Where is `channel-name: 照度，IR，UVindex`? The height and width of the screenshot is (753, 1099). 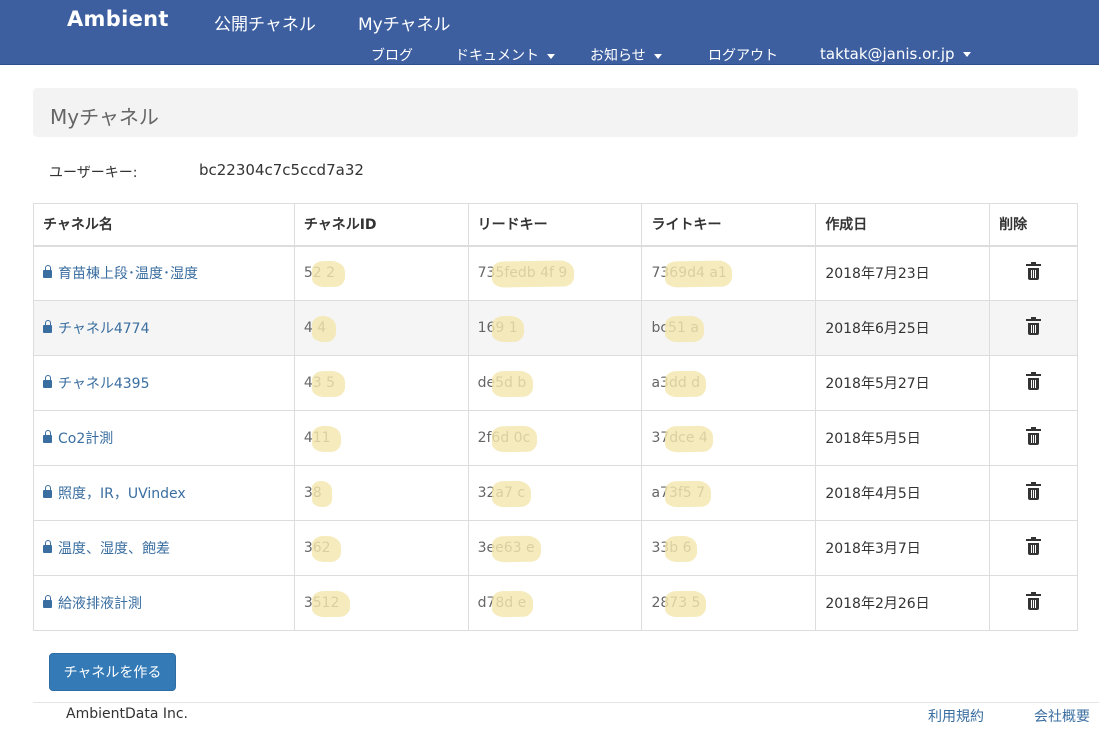 channel-name: 照度，IR，UVindex is located at coordinates (122, 494).